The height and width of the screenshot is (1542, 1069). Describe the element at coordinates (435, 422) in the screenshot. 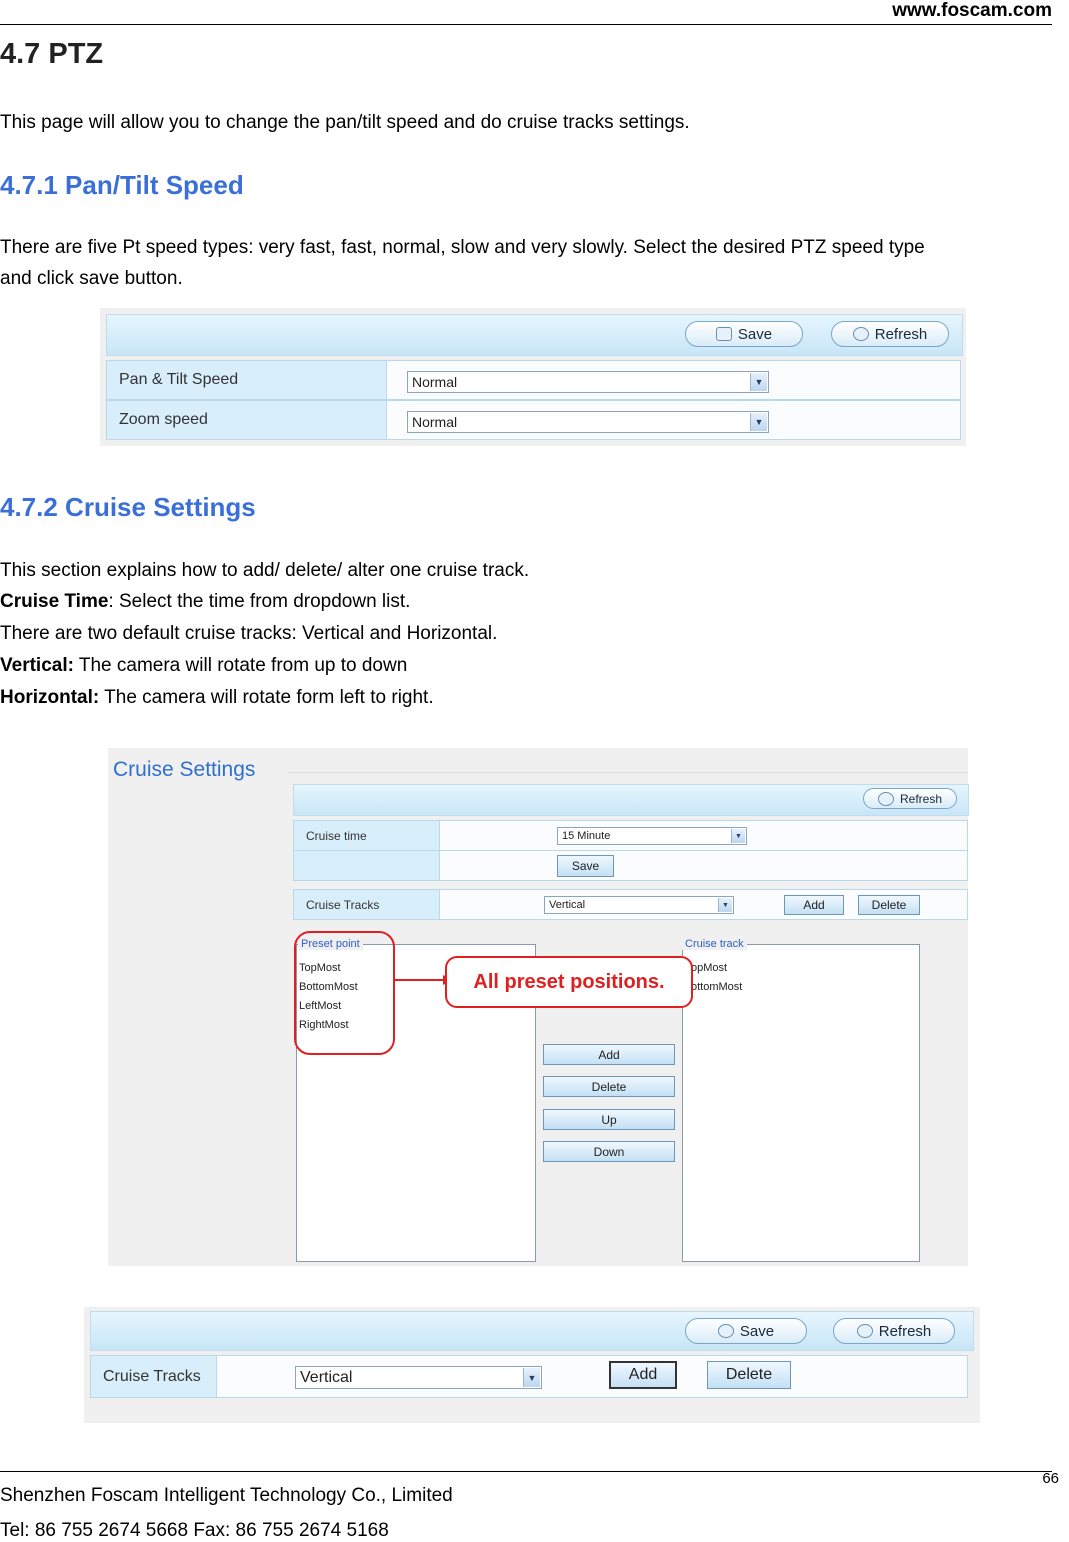

I see `zoom-speed-value: Normal` at that location.